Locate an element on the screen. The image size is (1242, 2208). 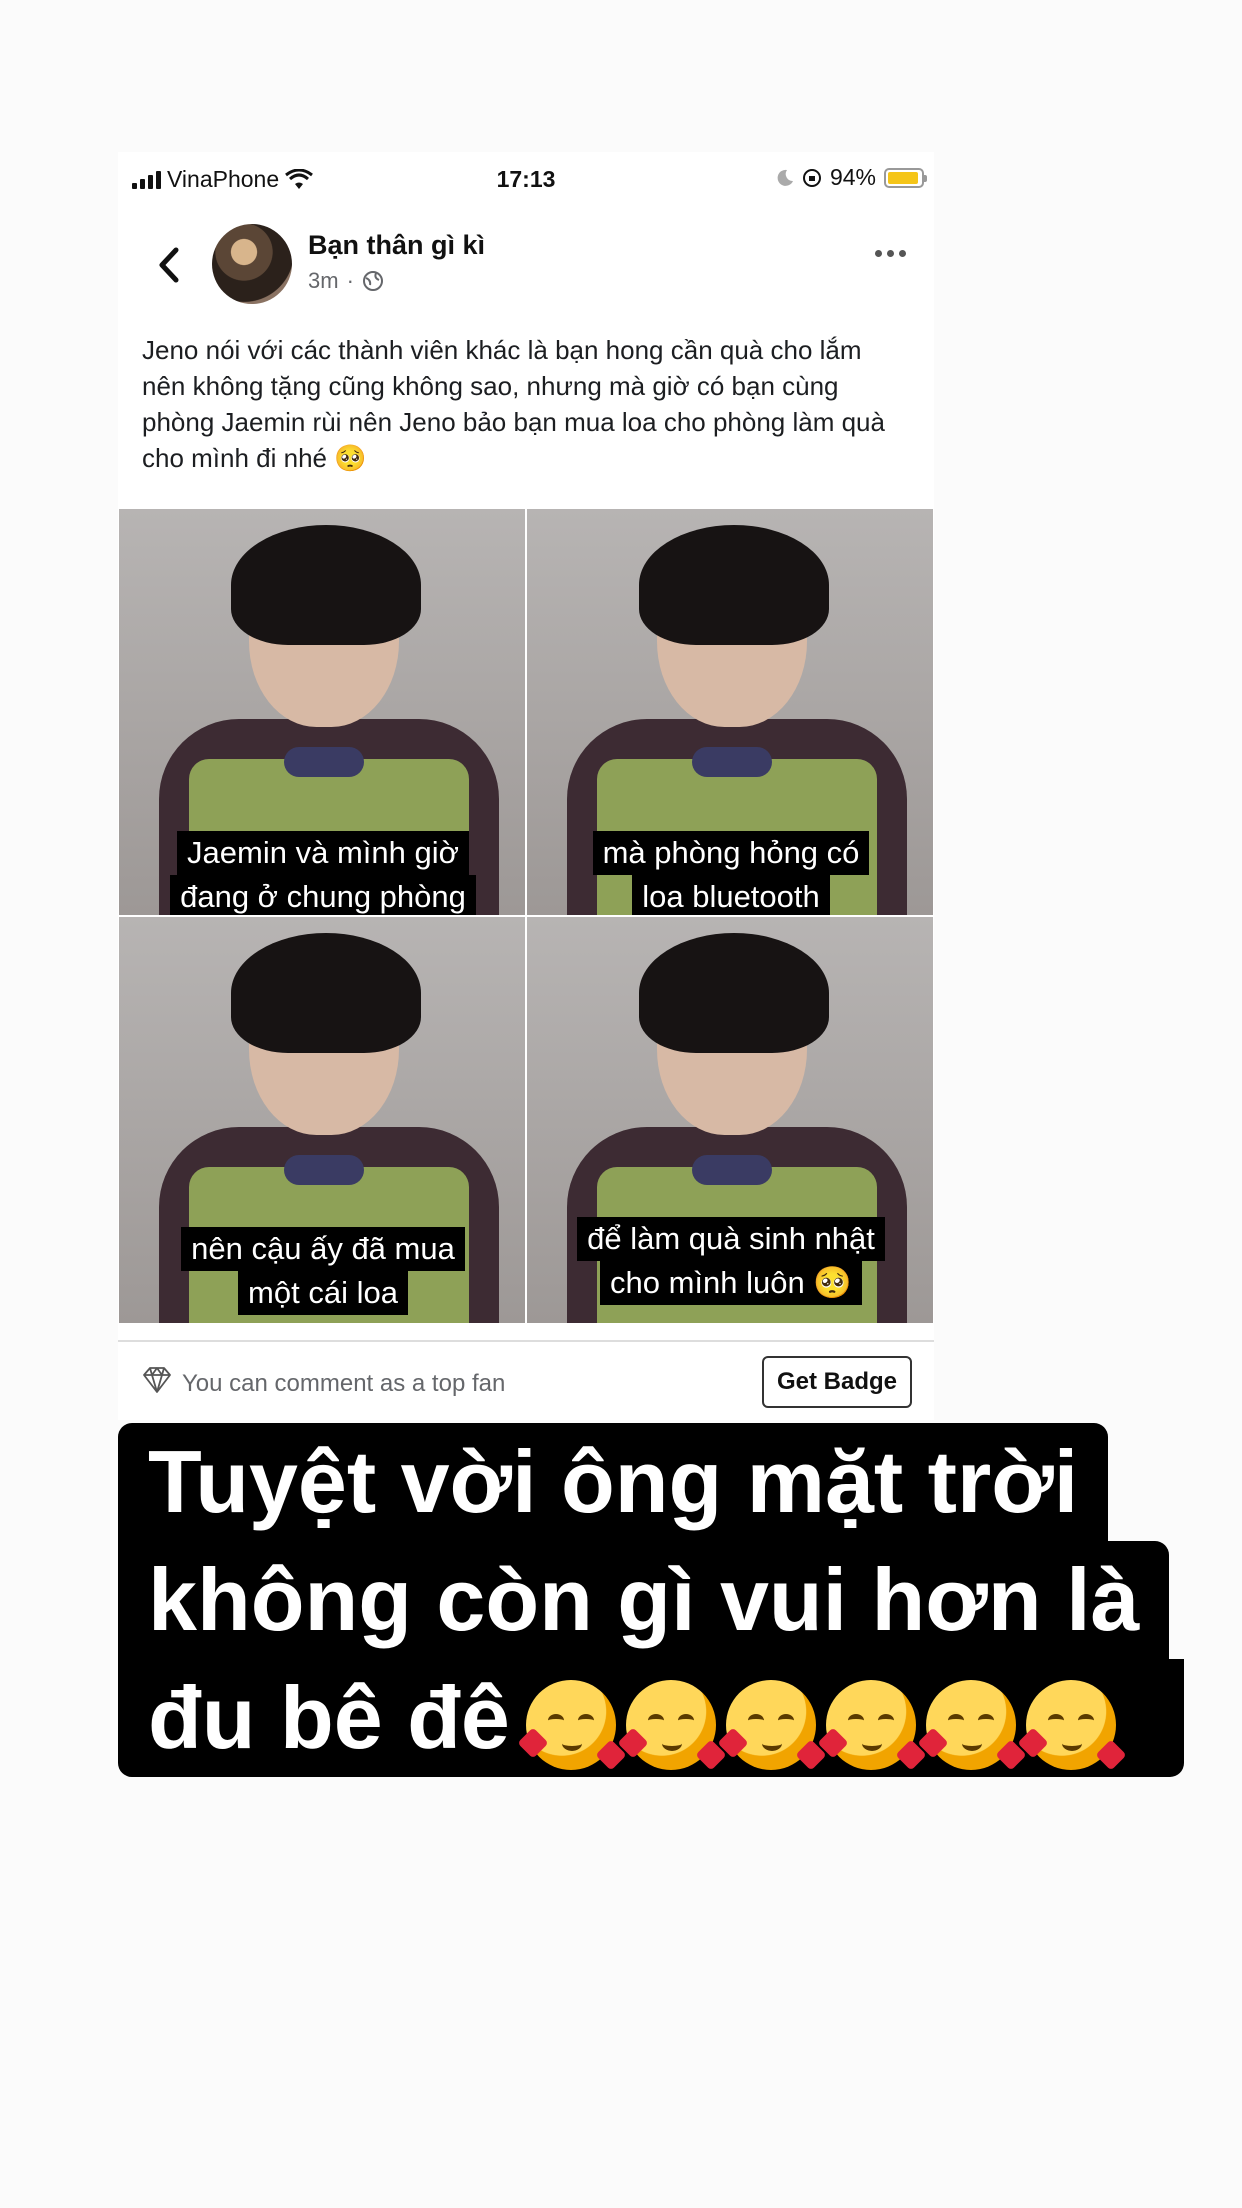
photo-2: mà phòng hỏng có loa bluetooth is located at coordinates (730, 712).